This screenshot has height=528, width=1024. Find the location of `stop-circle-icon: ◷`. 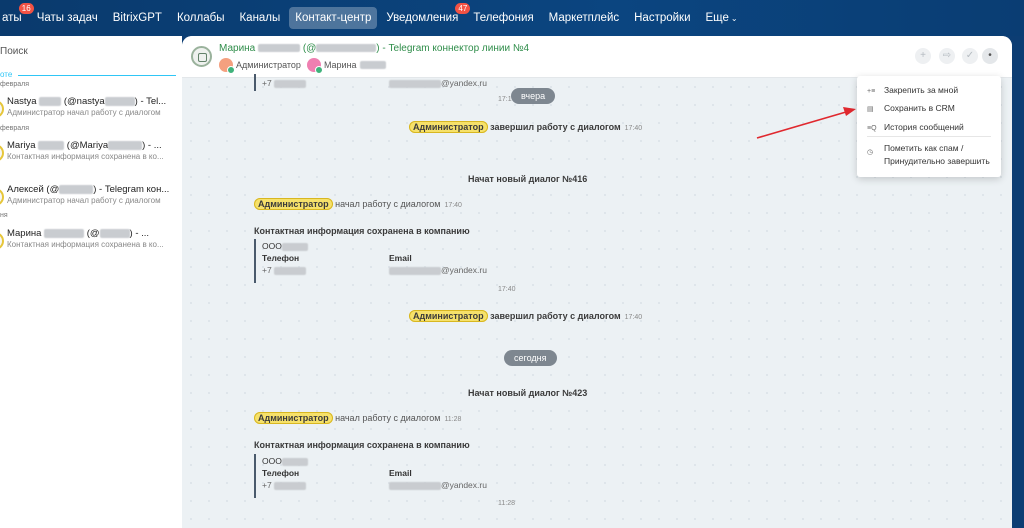

stop-circle-icon: ◷ is located at coordinates (870, 152).